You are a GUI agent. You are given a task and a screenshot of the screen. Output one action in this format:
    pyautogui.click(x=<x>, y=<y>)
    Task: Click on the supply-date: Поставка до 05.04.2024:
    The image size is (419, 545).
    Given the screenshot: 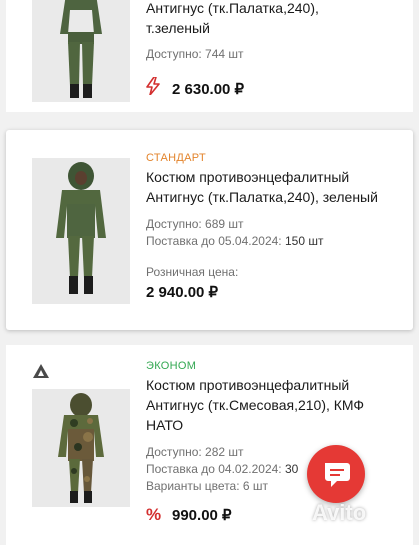 What is the action you would take?
    pyautogui.click(x=214, y=241)
    